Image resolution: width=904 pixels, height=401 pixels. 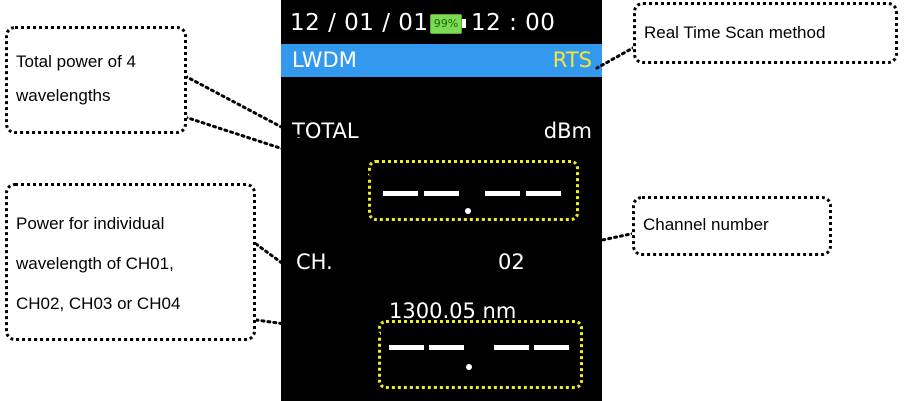 I want to click on channel-power-highlight, so click(x=480, y=354).